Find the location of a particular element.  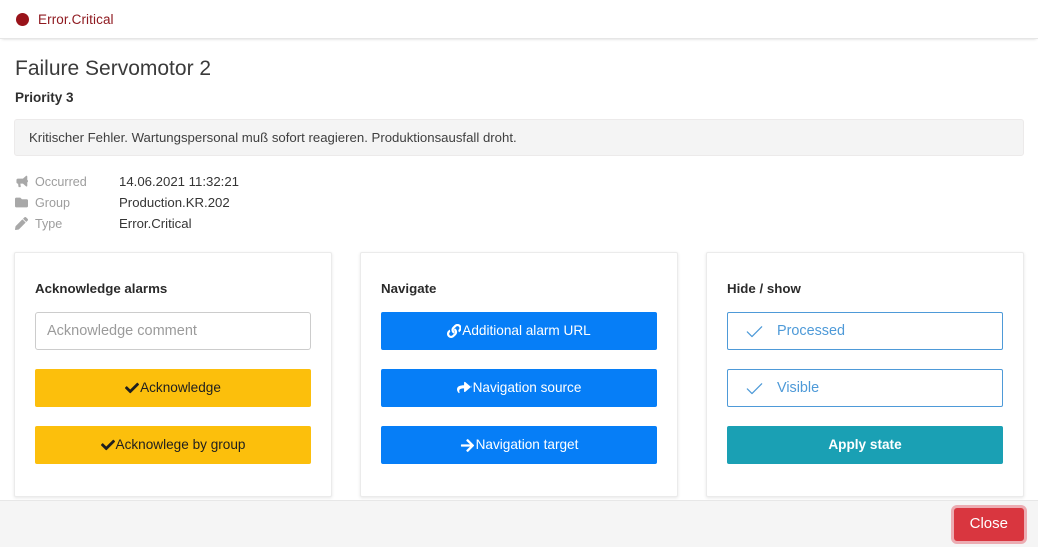

card-title: Hide / show is located at coordinates (764, 288).